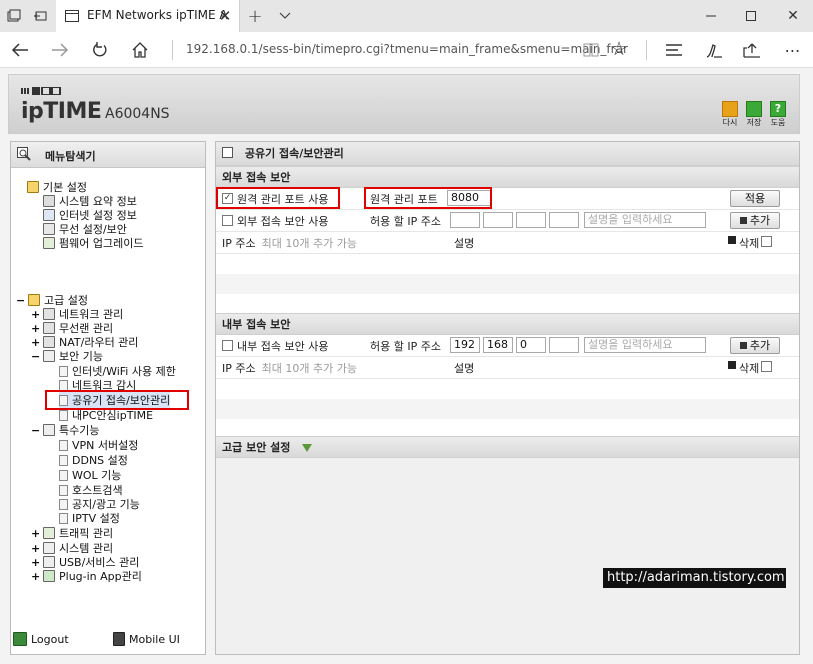  I want to click on help-question-icon: ?, so click(778, 109).